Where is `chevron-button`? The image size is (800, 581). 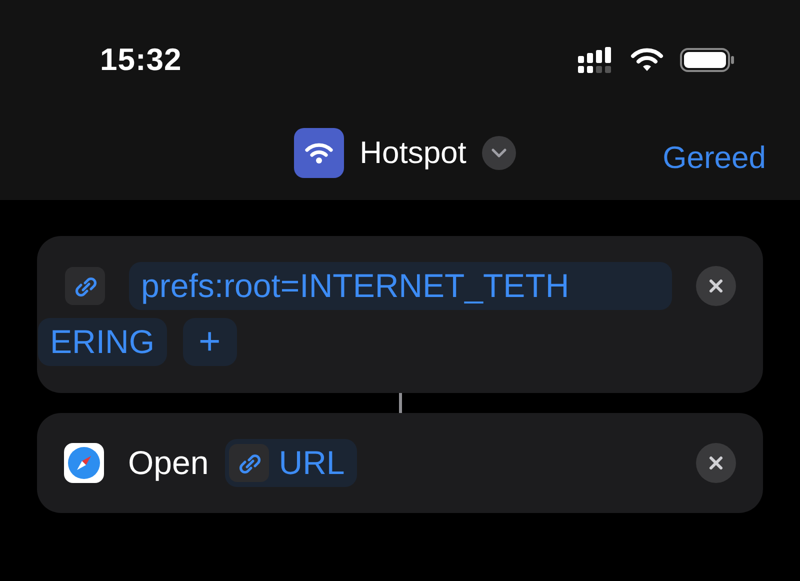
chevron-button is located at coordinates (499, 153).